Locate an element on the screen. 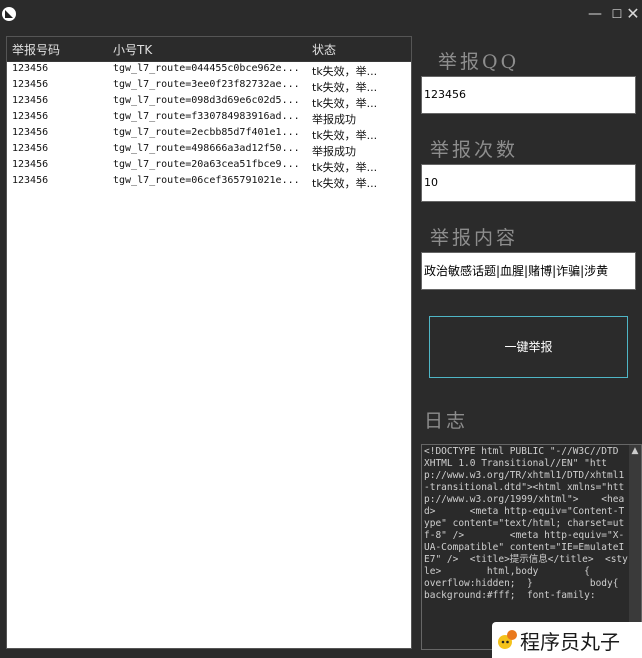 The height and width of the screenshot is (658, 642). count-label: 举报次数 is located at coordinates (474, 150).